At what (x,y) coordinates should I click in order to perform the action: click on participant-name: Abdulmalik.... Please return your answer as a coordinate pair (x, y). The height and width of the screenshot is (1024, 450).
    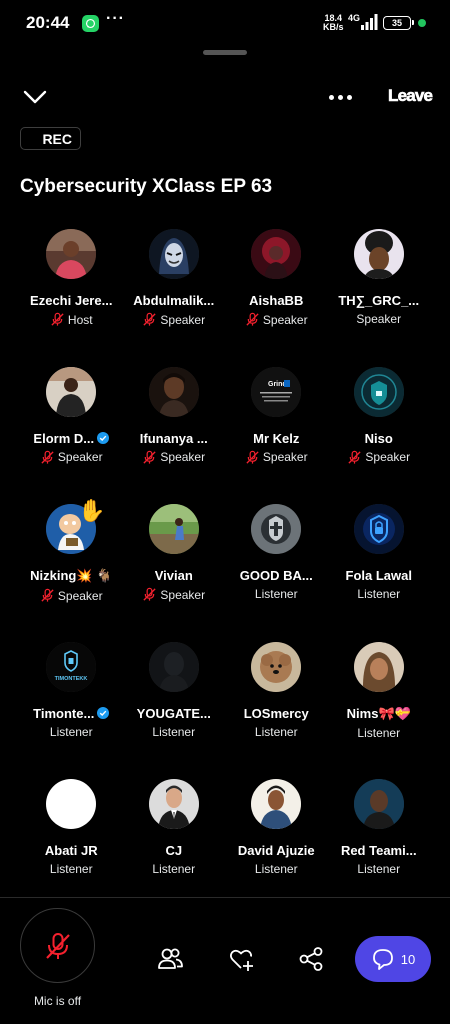
    Looking at the image, I should click on (174, 300).